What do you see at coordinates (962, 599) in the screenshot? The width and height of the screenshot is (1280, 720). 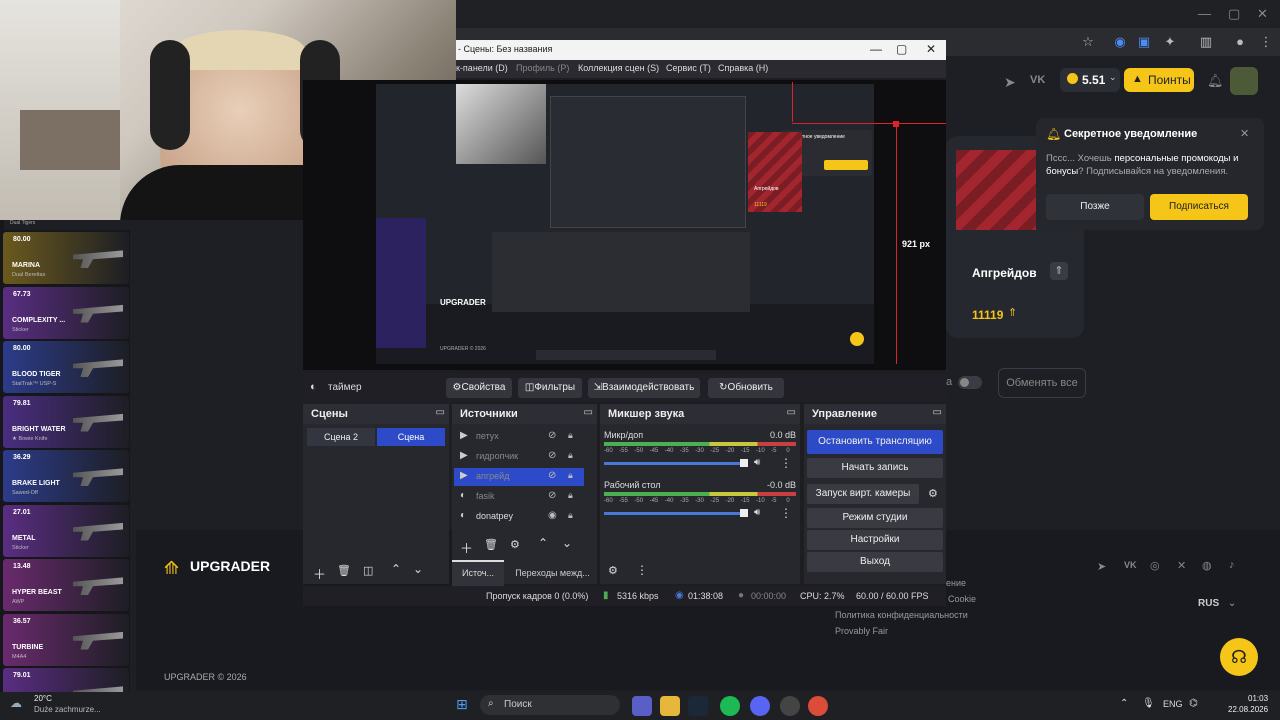 I see `footer-link-cookie: Cookie` at bounding box center [962, 599].